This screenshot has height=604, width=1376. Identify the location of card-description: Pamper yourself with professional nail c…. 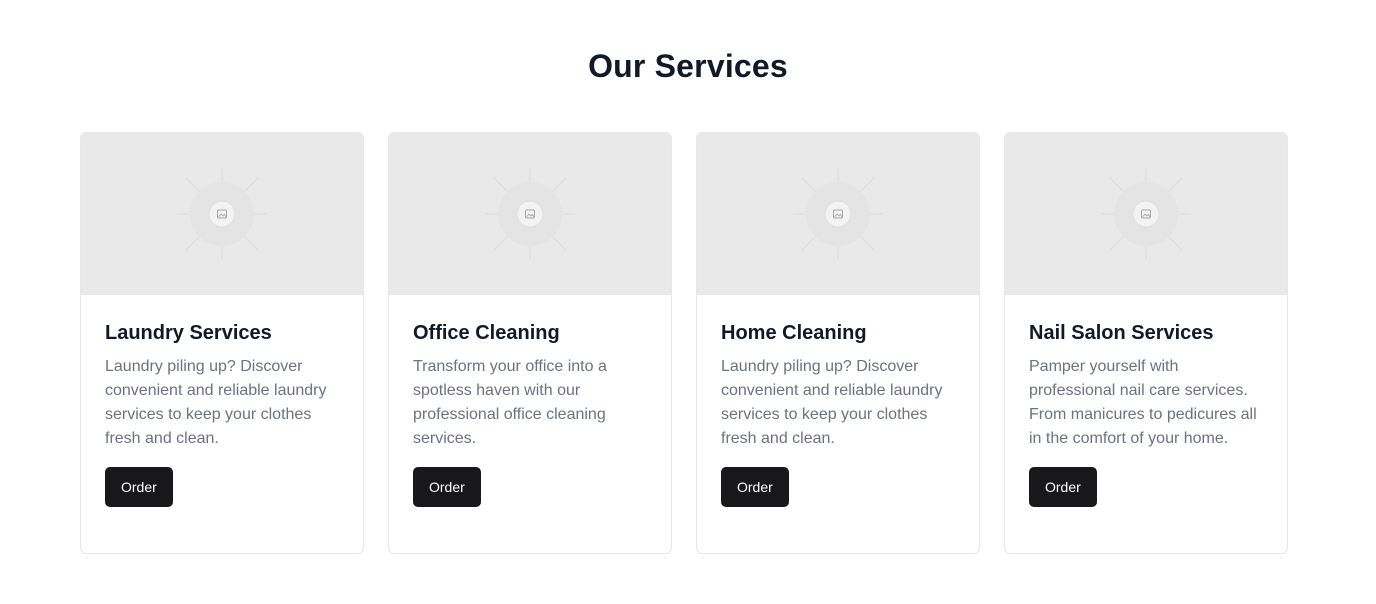
(1143, 402).